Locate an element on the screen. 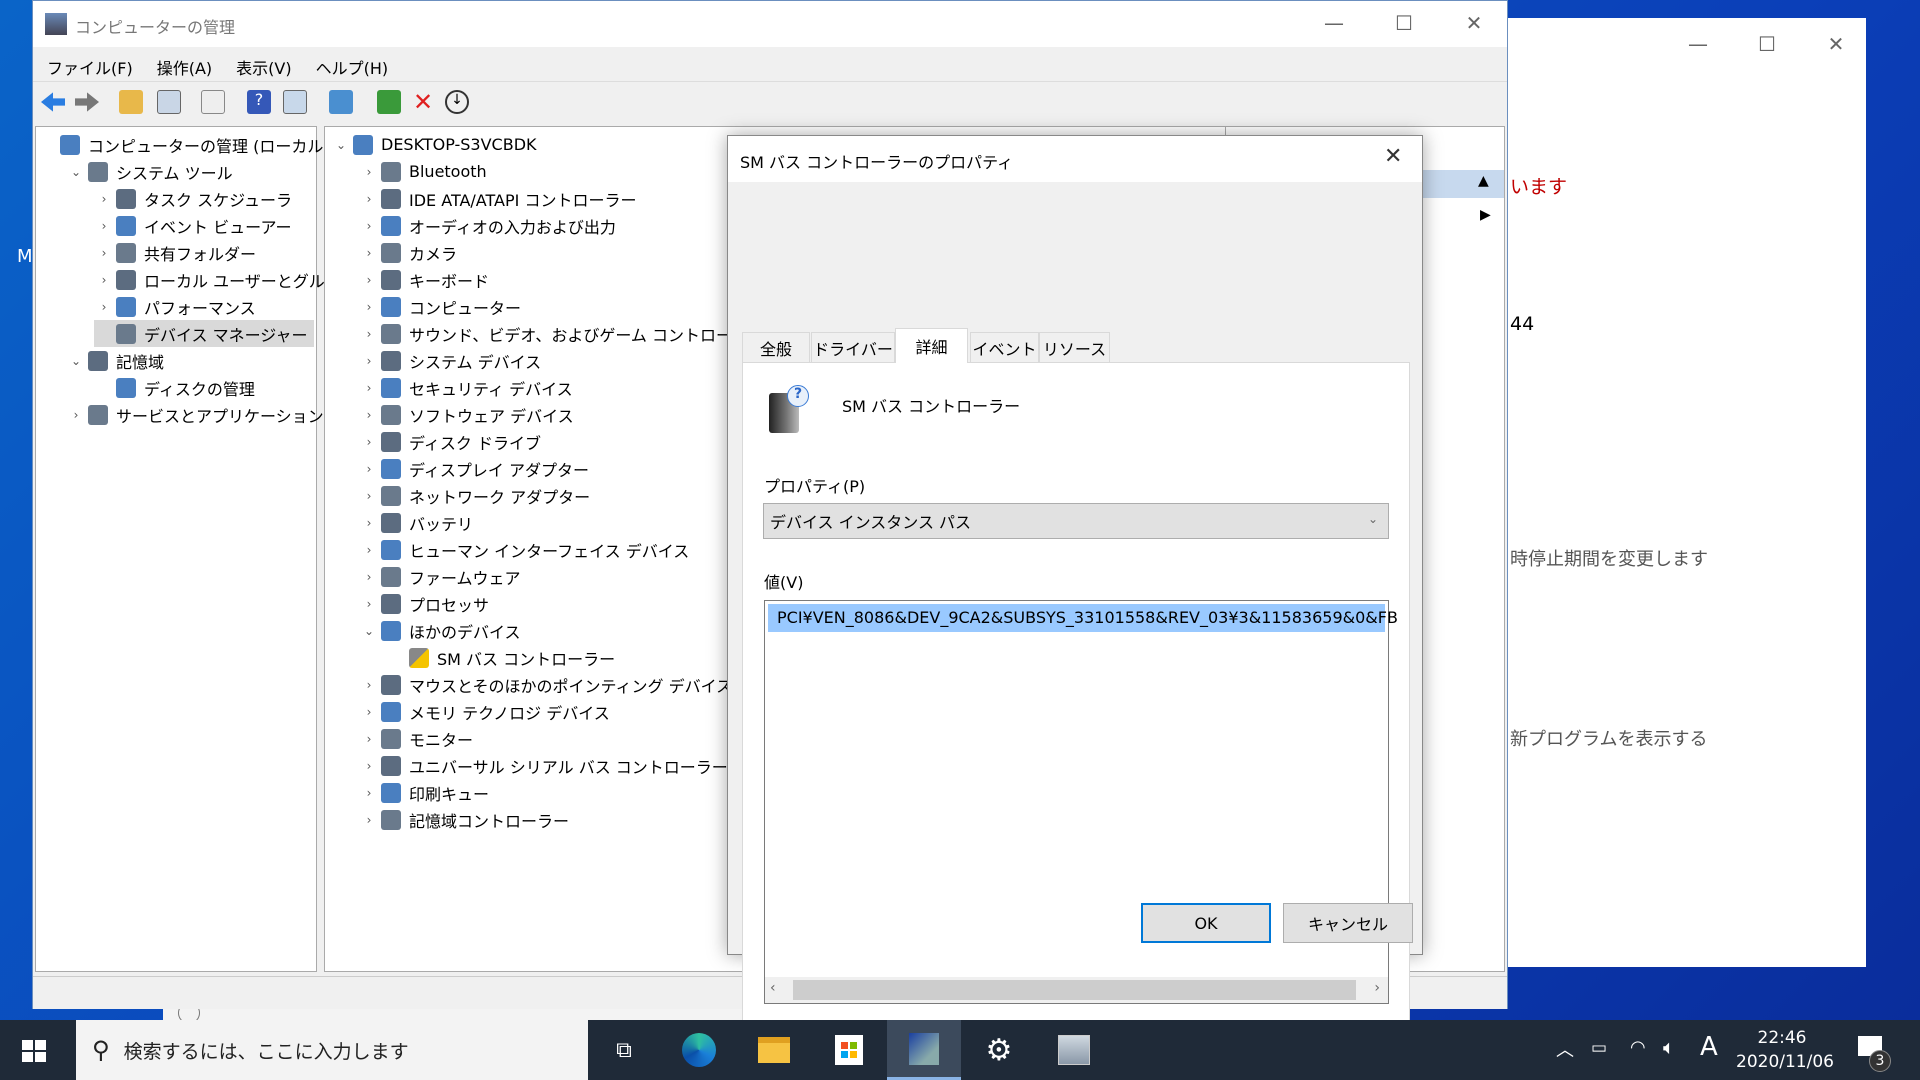 This screenshot has height=1080, width=1920. tree-item: ⌄ ほかのデバイス is located at coordinates (440, 630).